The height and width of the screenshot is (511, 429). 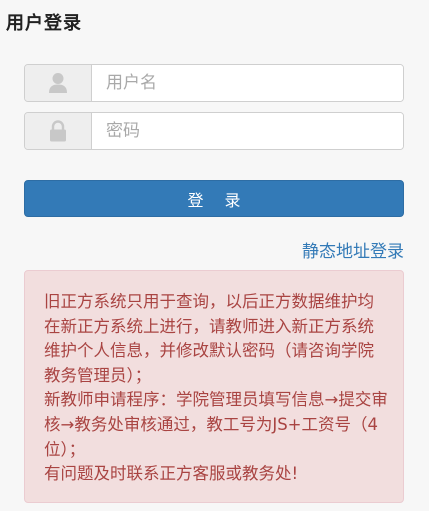 I want to click on username-group, so click(x=214, y=83).